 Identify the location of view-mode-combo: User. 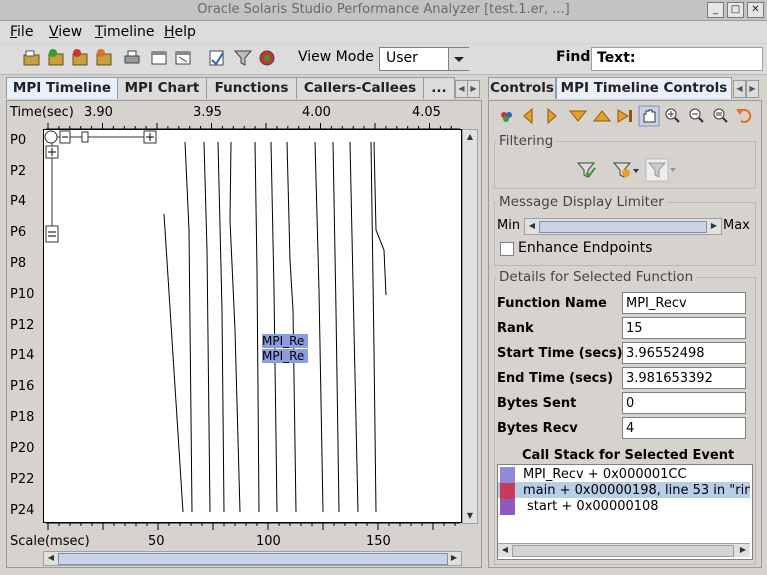
(424, 59).